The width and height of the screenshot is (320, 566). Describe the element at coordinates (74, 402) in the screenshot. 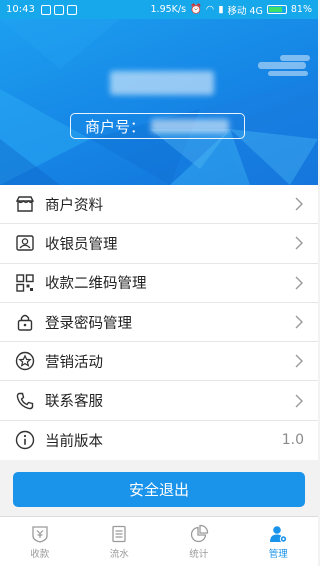

I see `menu-item-label: 联系客服` at that location.